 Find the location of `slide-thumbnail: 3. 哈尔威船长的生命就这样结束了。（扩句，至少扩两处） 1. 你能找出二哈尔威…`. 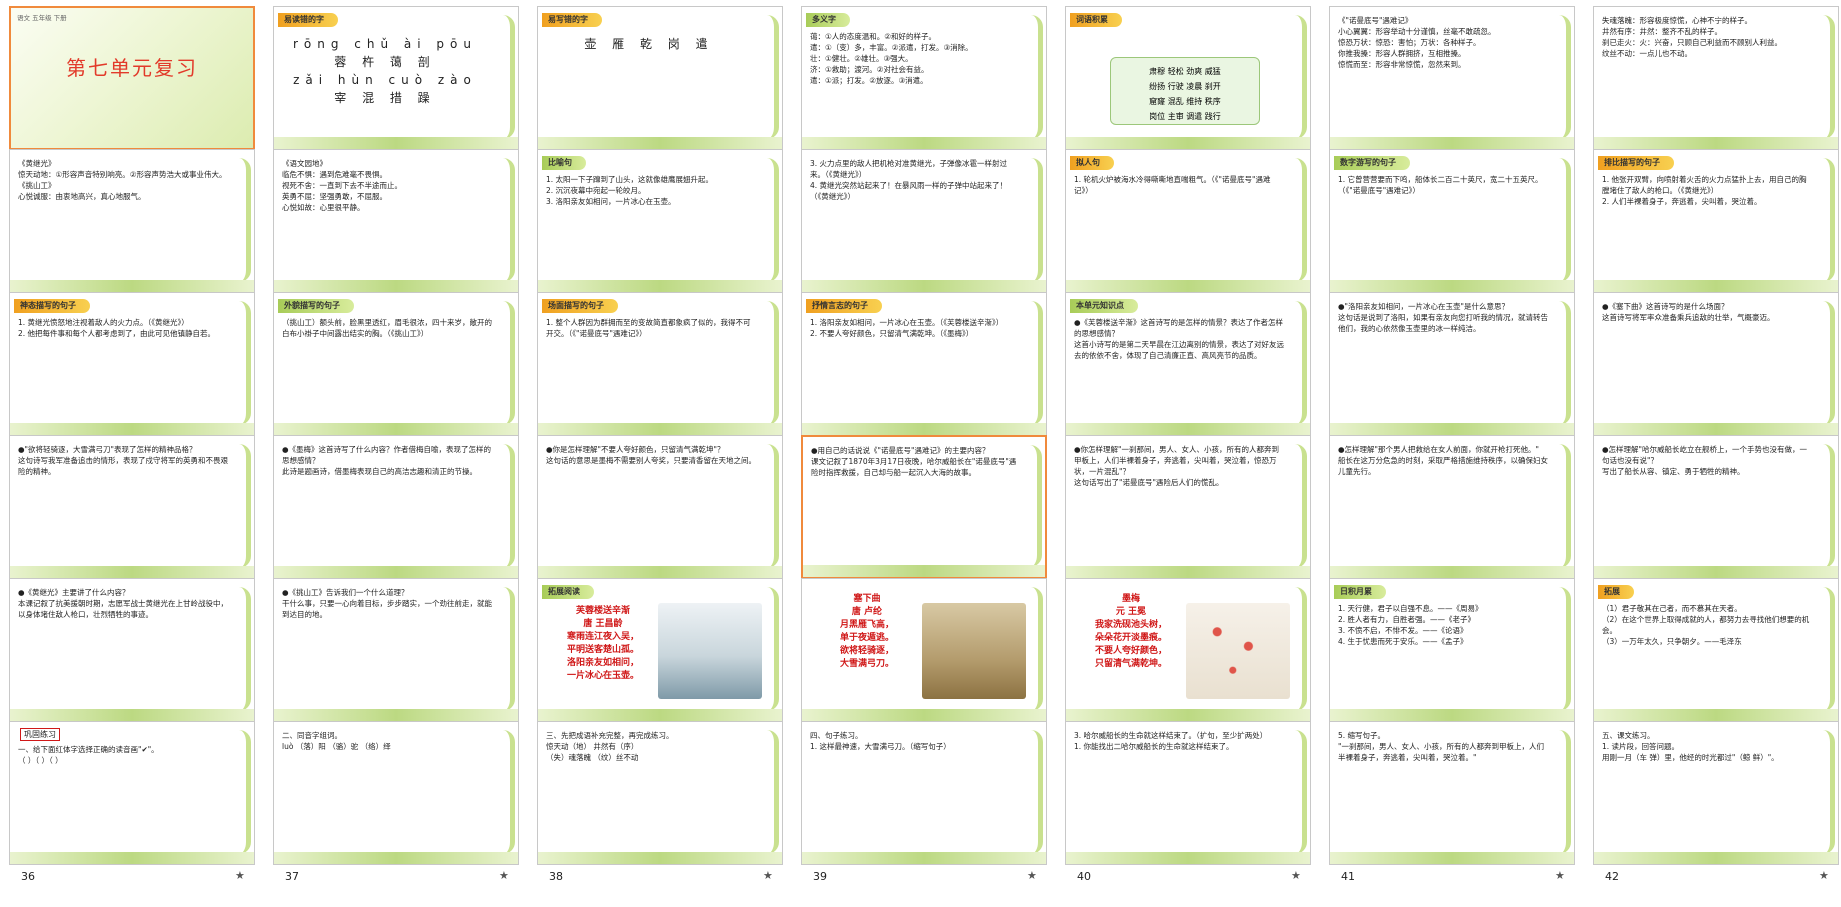

slide-thumbnail: 3. 哈尔威船长的生命就这样结束了。（扩句，至少扩两处） 1. 你能找出二哈尔威… is located at coordinates (1188, 793).